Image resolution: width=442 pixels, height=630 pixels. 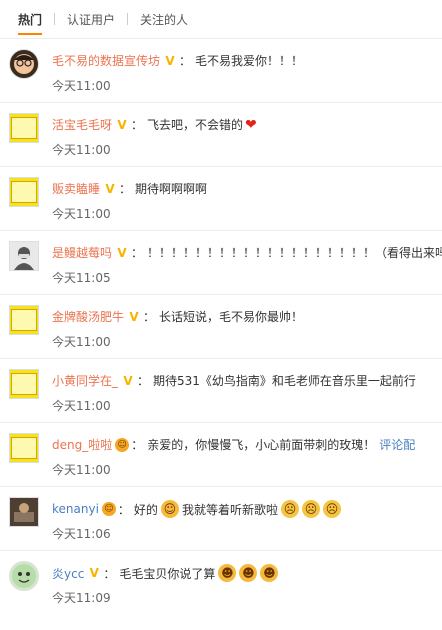 I want to click on person-icon, so click(x=24, y=258).